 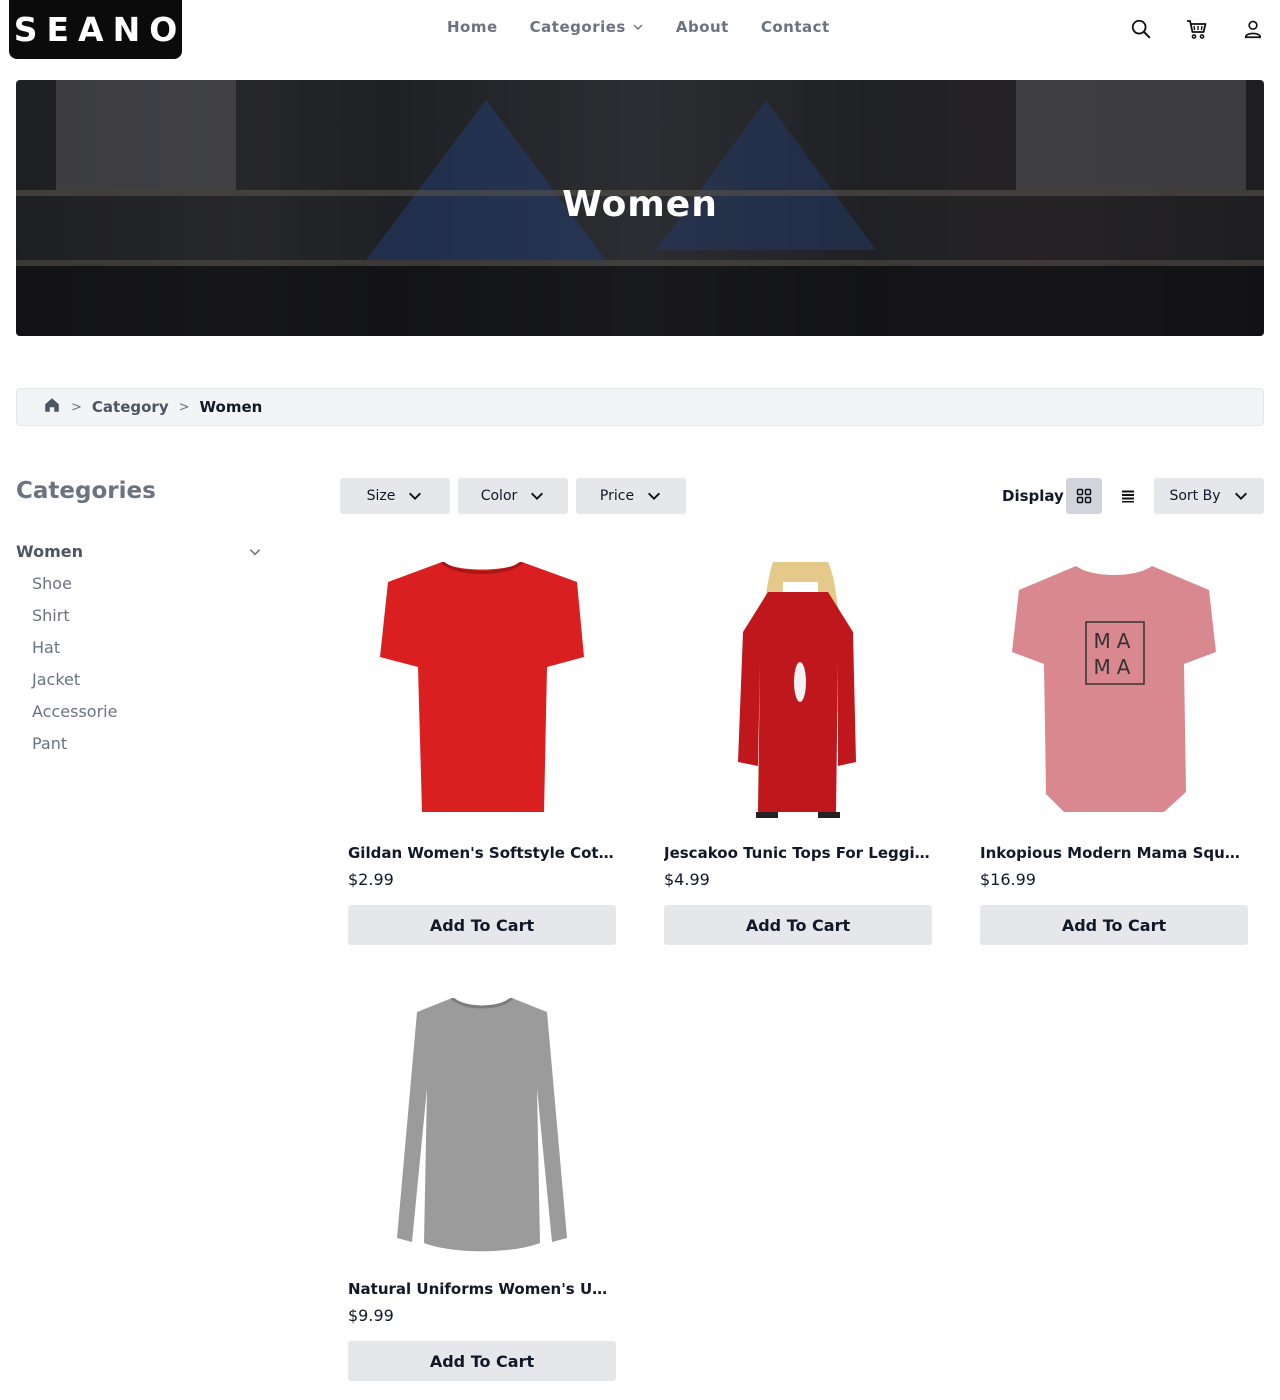 I want to click on site-header: SEANO Home Categories About Contact, so click(x=640, y=30).